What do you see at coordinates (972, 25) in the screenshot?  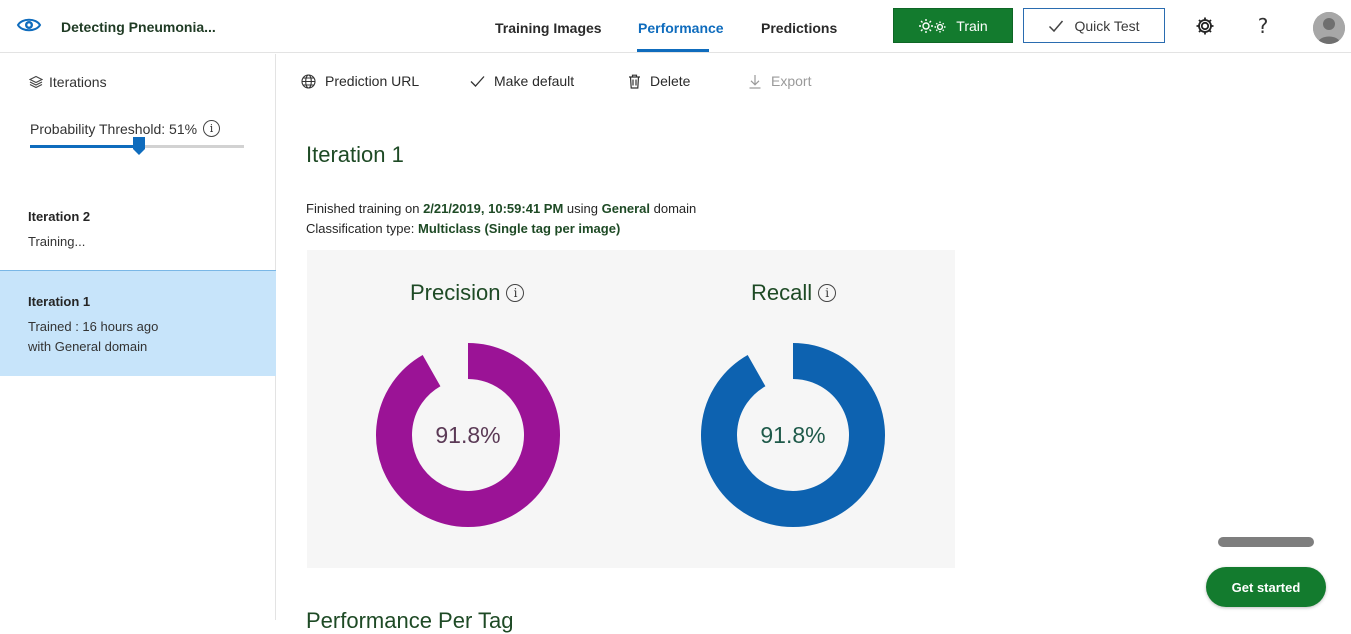 I see `train-label: Train` at bounding box center [972, 25].